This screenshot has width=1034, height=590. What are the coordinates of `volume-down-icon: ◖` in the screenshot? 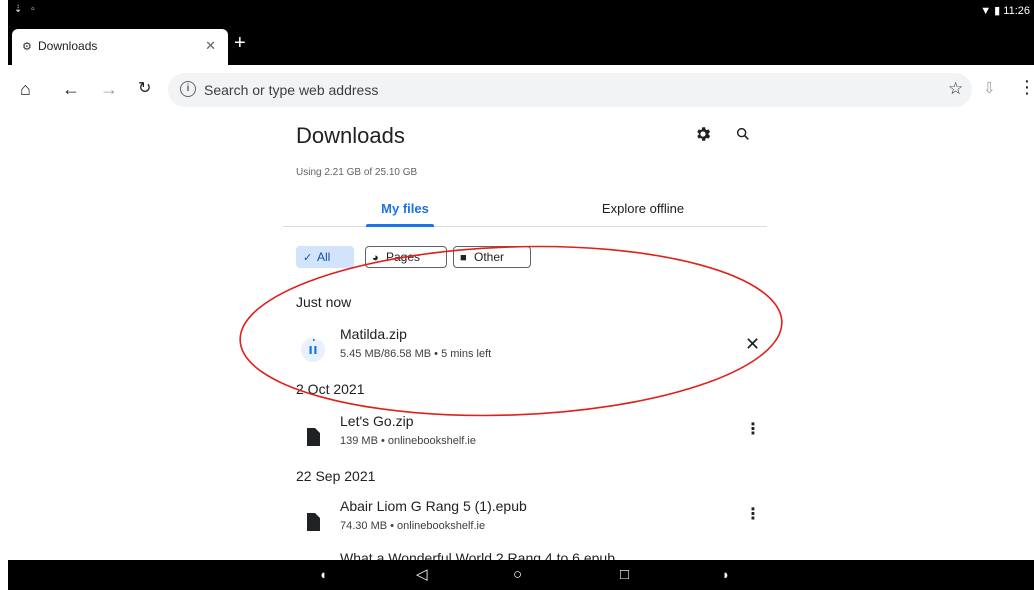 It's located at (323, 575).